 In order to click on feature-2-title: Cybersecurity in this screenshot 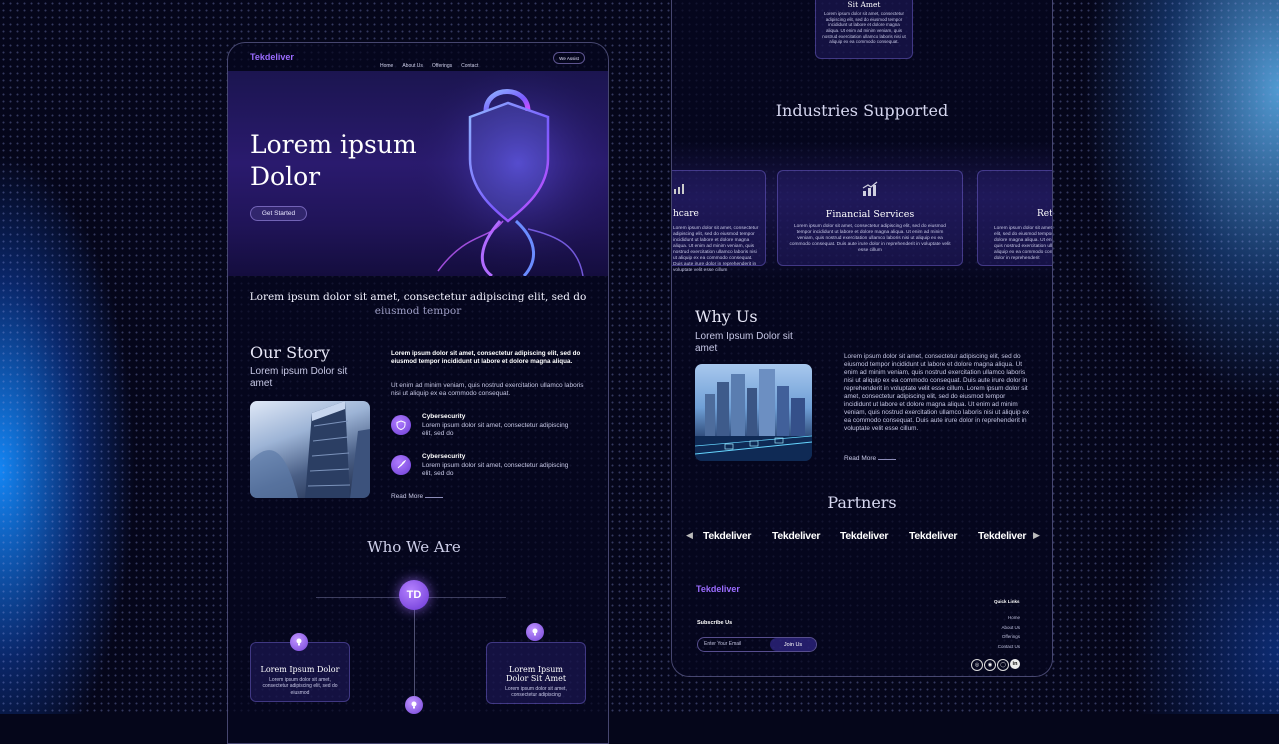, I will do `click(444, 456)`.